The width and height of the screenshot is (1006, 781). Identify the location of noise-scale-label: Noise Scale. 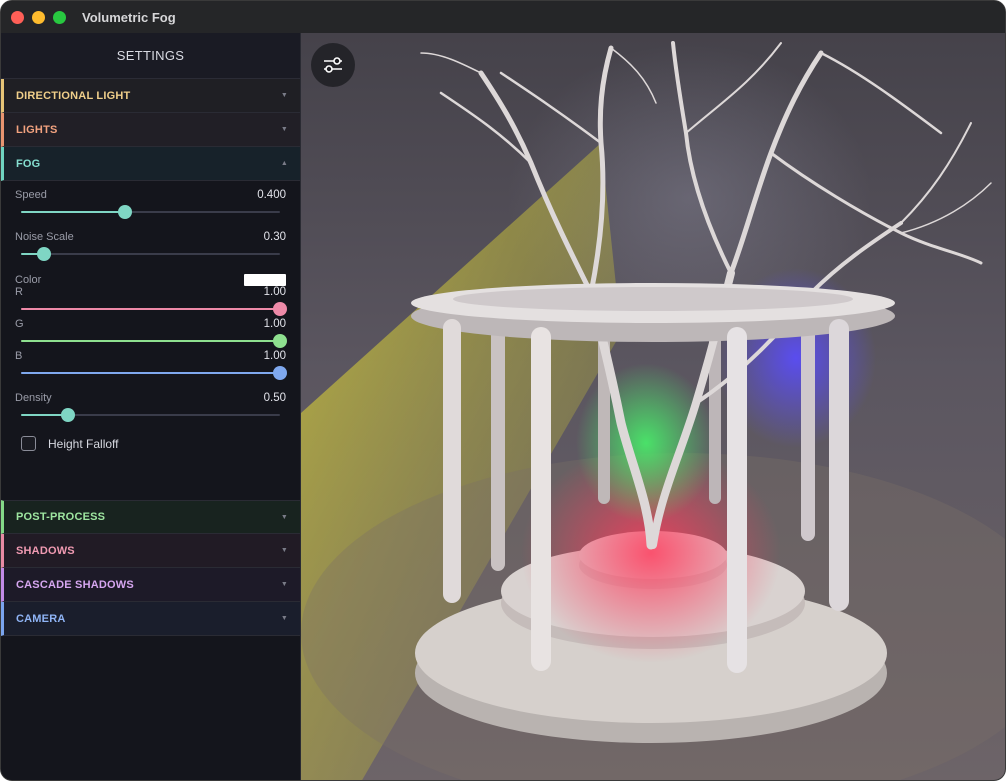
(44, 237).